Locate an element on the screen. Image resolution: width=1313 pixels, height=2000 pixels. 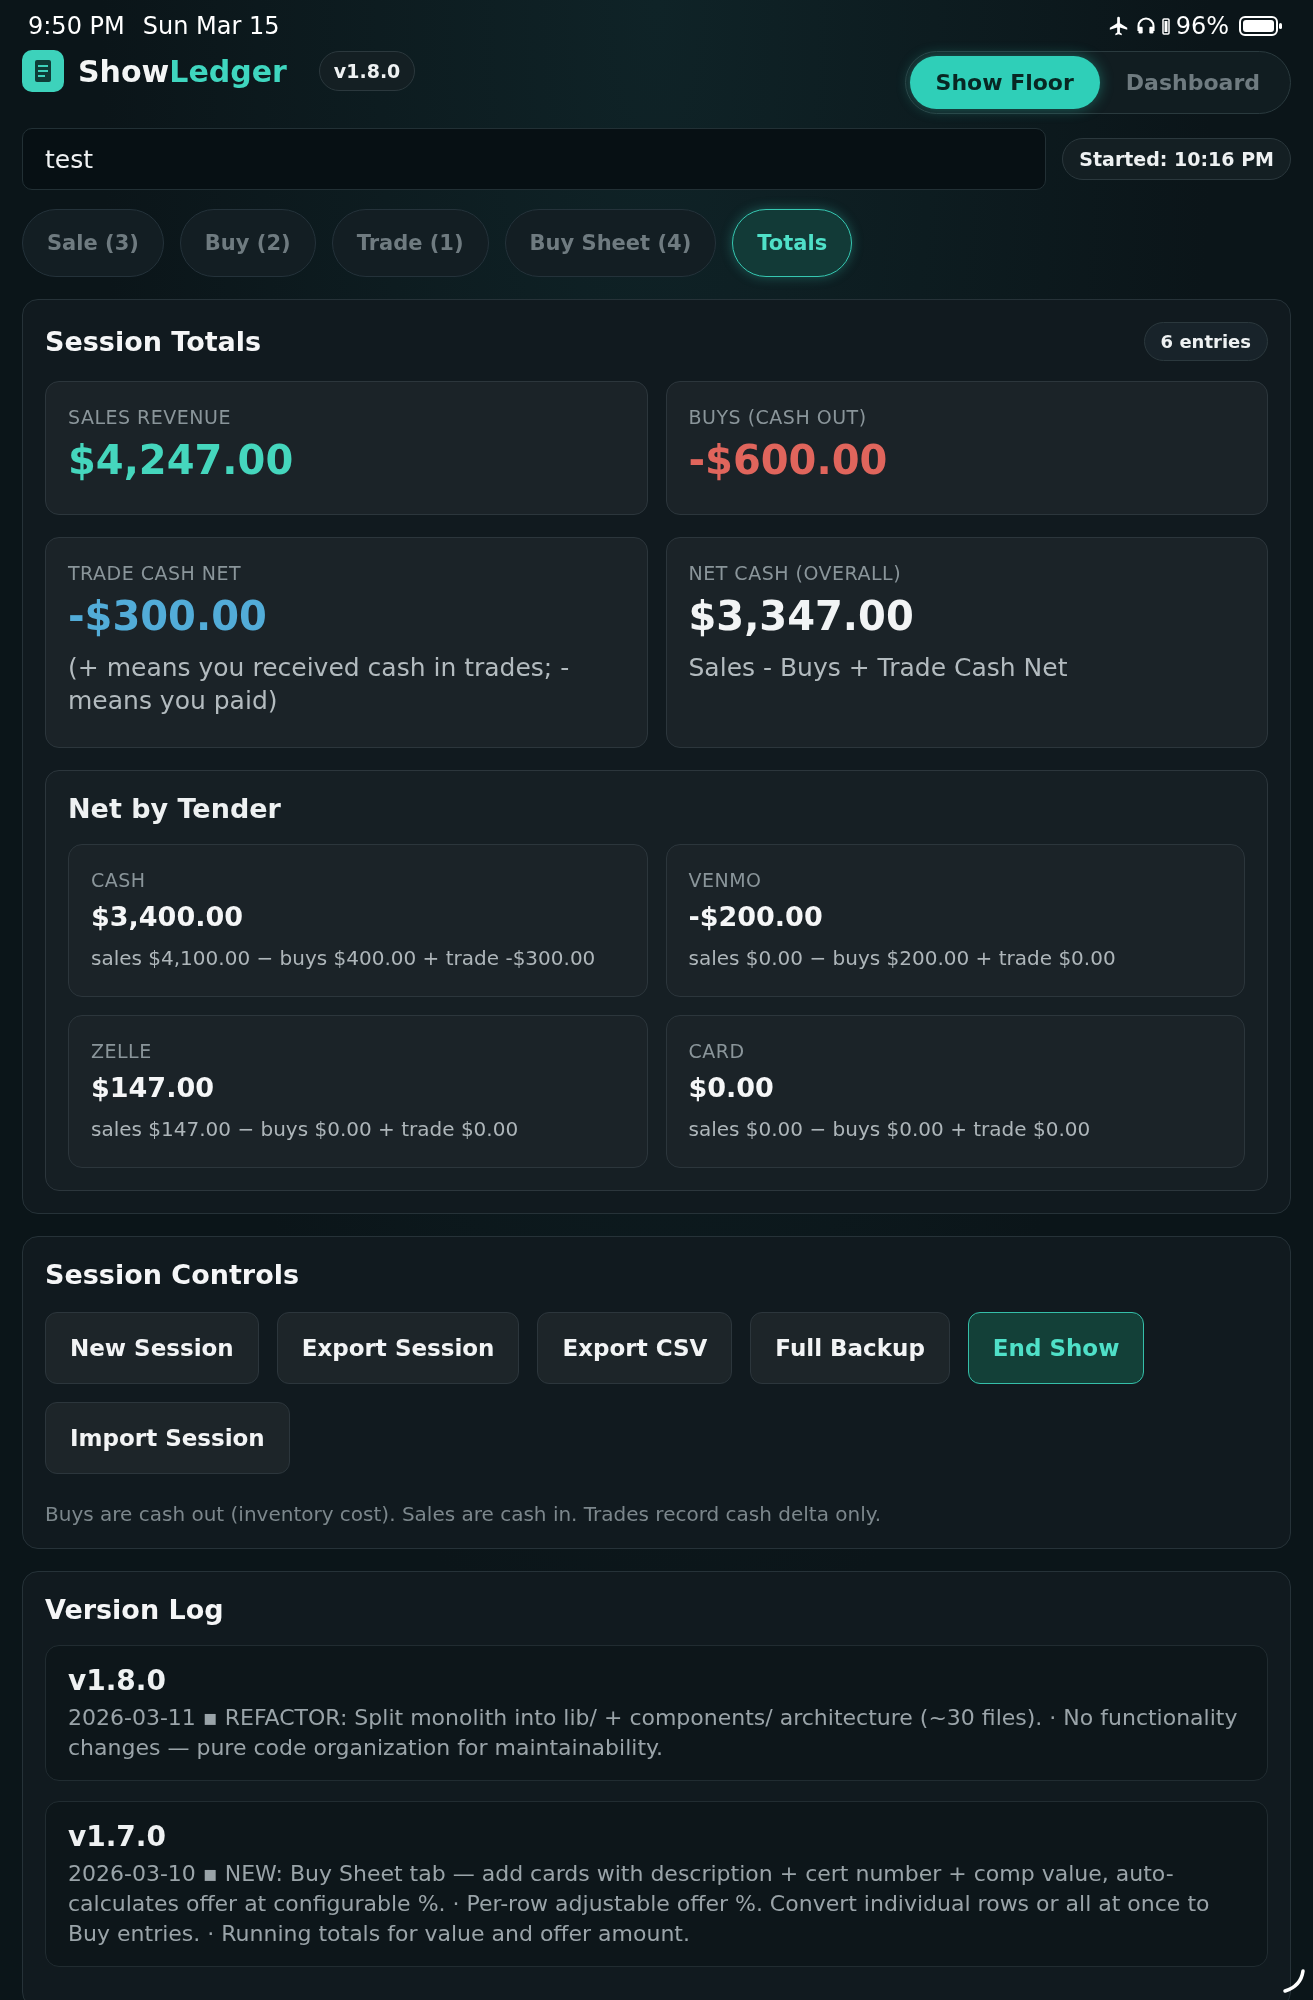
tender-label: VENMO is located at coordinates (725, 880).